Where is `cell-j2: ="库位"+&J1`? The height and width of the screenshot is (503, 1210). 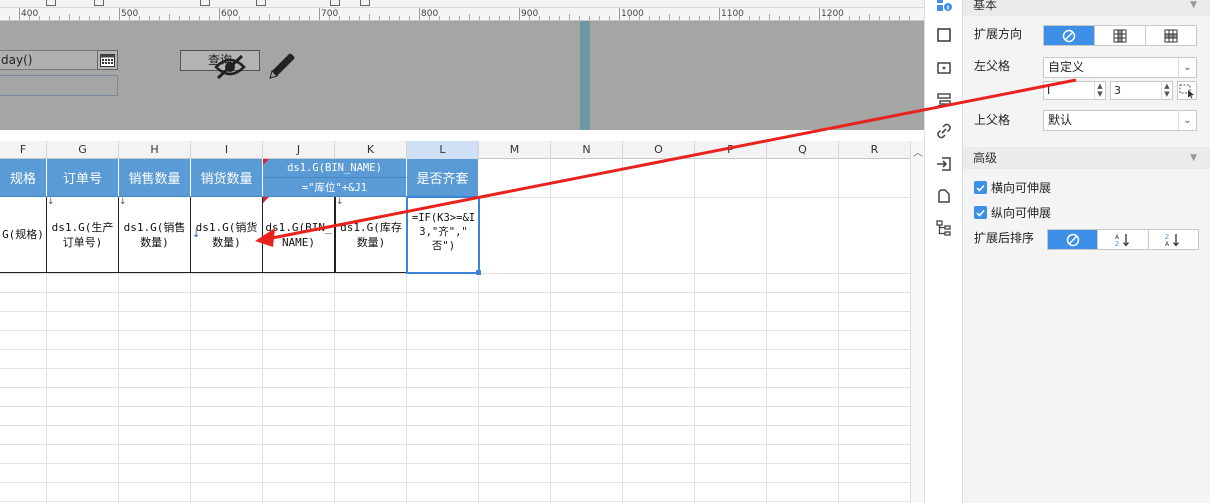
cell-j2: ="库位"+&J1 is located at coordinates (335, 187).